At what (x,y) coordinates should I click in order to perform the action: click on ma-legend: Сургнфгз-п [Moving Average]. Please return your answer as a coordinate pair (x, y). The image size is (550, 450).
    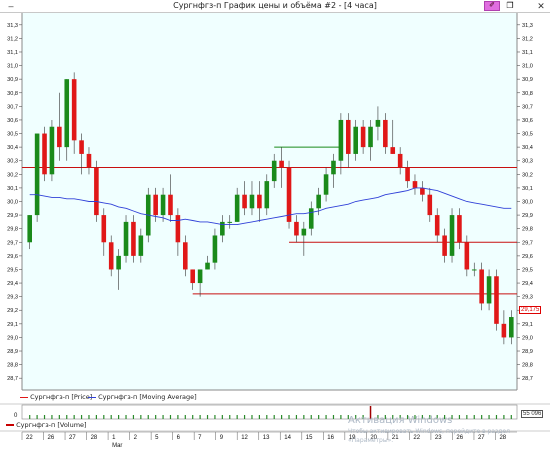
    Looking at the image, I should click on (142, 397).